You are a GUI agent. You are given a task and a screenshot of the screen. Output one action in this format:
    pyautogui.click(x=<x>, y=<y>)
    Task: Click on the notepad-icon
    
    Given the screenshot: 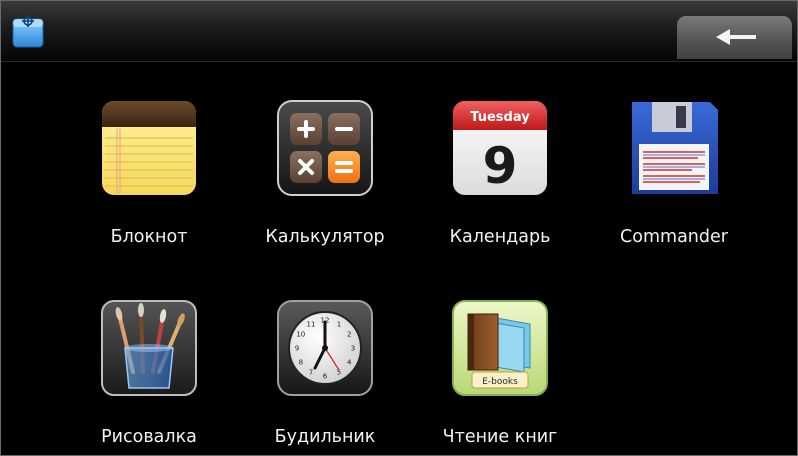 What is the action you would take?
    pyautogui.click(x=149, y=148)
    